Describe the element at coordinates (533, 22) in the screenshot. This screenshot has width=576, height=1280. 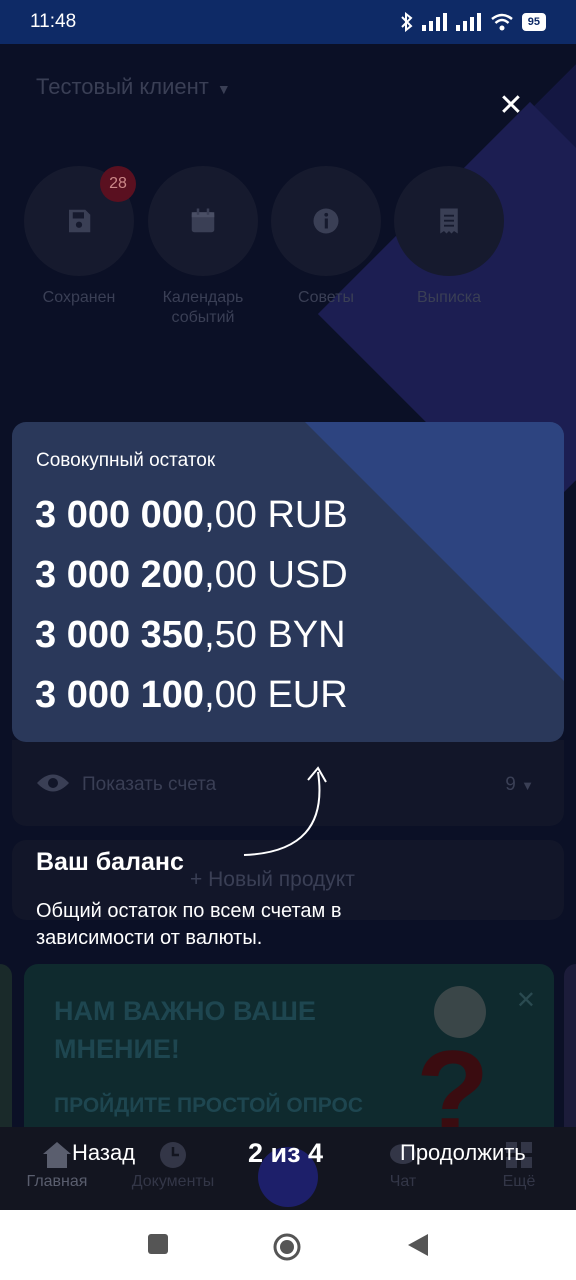
I see `battery-indicator: 95` at that location.